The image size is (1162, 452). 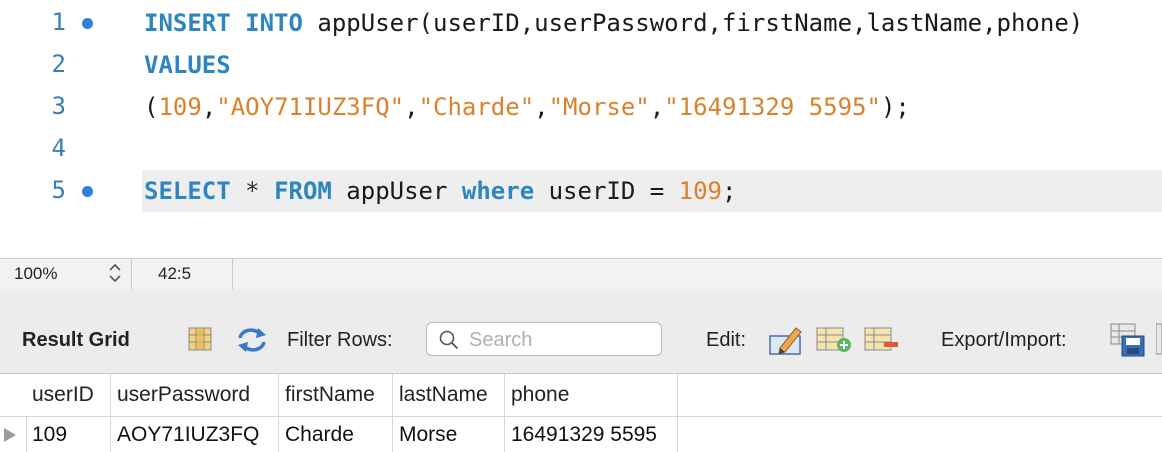 I want to click on line-number: 1, so click(x=58, y=22).